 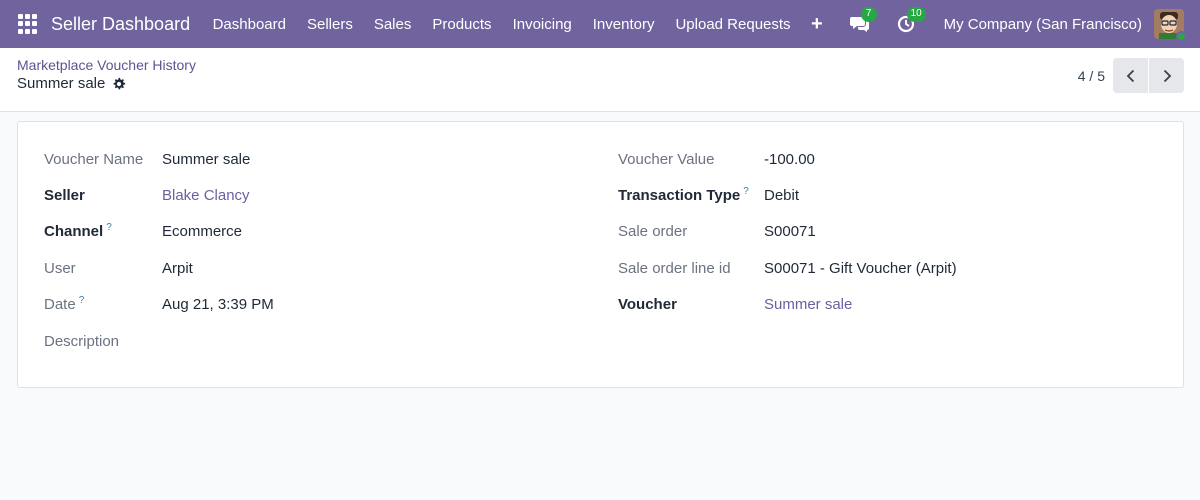 I want to click on field-channel: Channel ? Ecommerce, so click(x=143, y=231).